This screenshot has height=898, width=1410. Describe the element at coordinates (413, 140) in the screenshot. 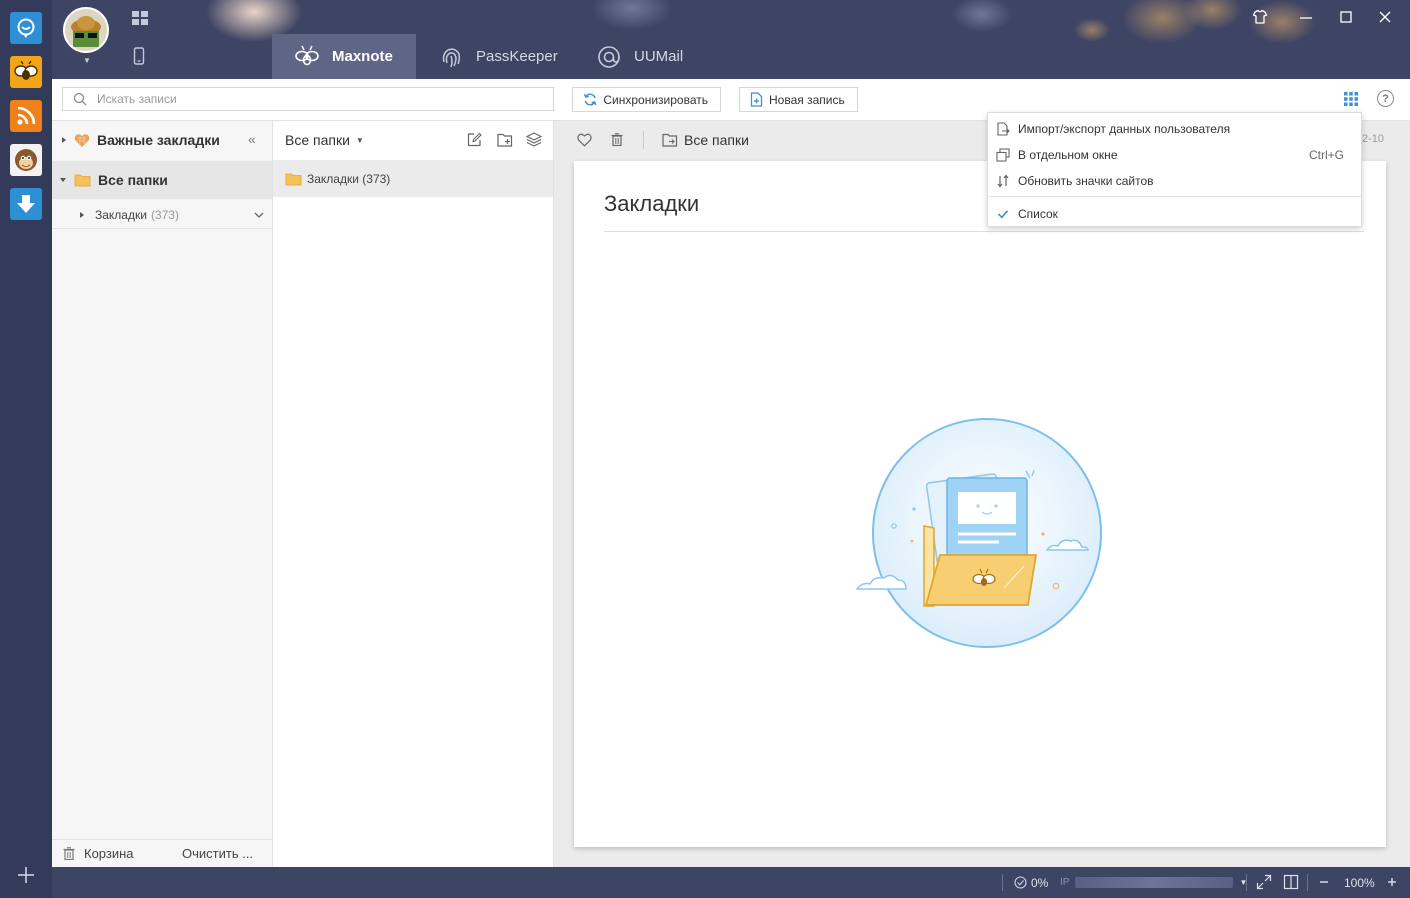

I see `folder-list-header: Все папки ▼` at that location.